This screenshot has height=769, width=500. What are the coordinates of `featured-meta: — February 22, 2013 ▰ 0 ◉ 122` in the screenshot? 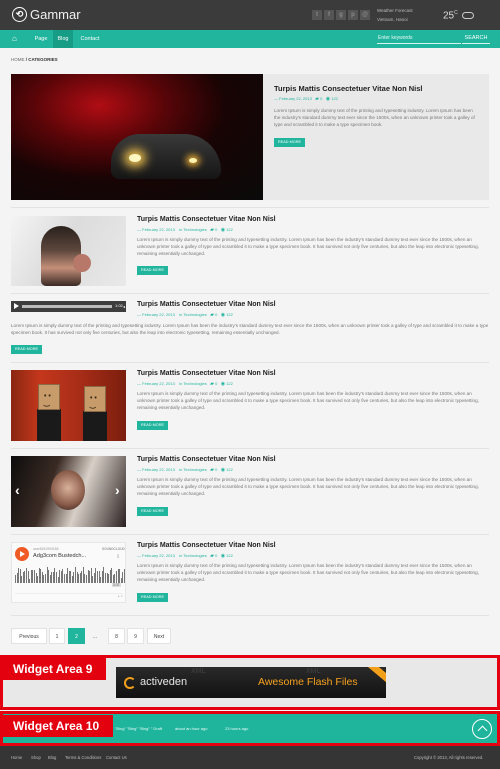 It's located at (306, 99).